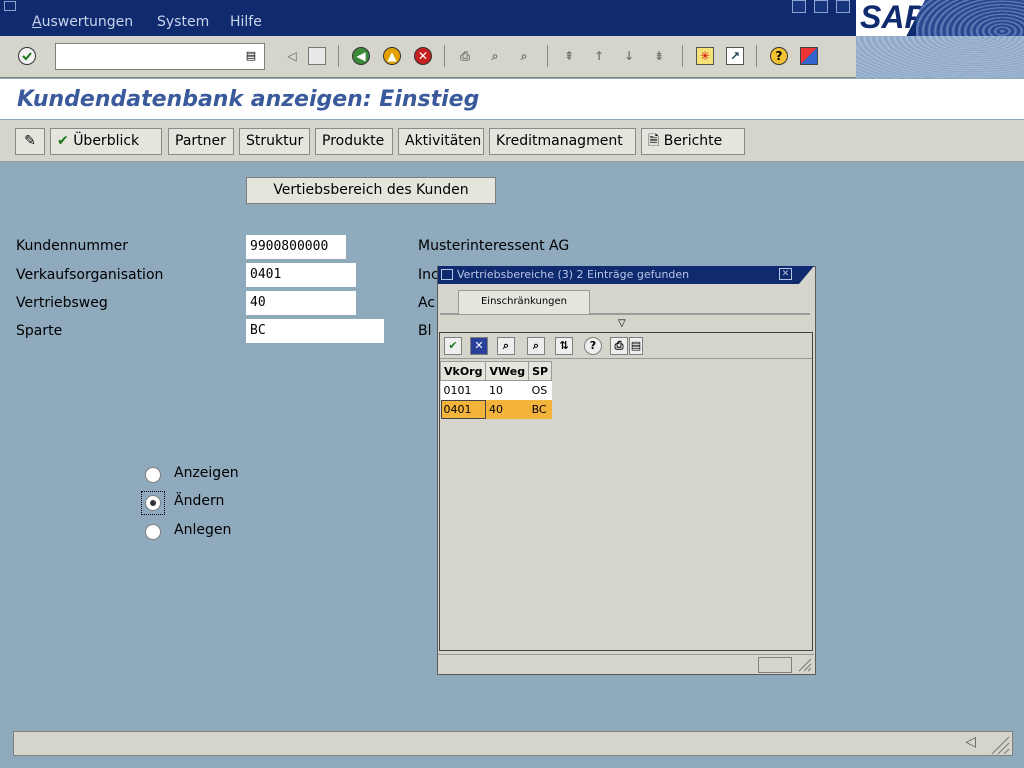 Image resolution: width=1024 pixels, height=768 pixels. Describe the element at coordinates (39, 331) in the screenshot. I see `label-sparte: Sparte` at that location.